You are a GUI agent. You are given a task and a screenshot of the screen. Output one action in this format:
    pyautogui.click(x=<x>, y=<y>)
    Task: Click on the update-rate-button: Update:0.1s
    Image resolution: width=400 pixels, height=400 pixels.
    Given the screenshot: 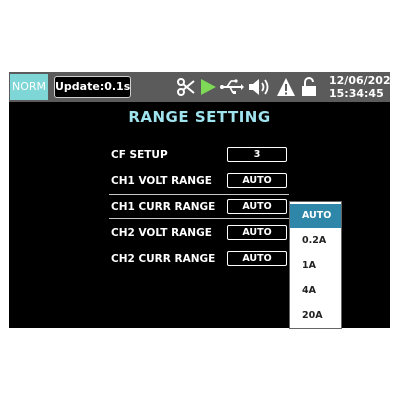 What is the action you would take?
    pyautogui.click(x=92, y=87)
    